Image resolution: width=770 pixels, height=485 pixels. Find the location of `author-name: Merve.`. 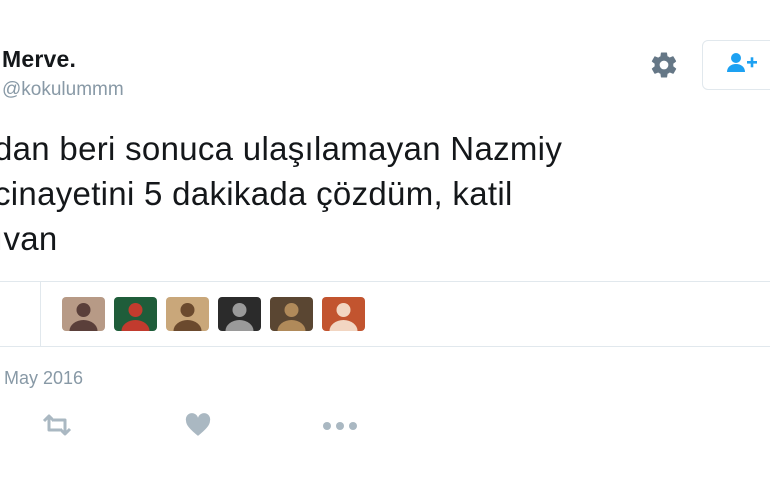

author-name: Merve. is located at coordinates (39, 59).